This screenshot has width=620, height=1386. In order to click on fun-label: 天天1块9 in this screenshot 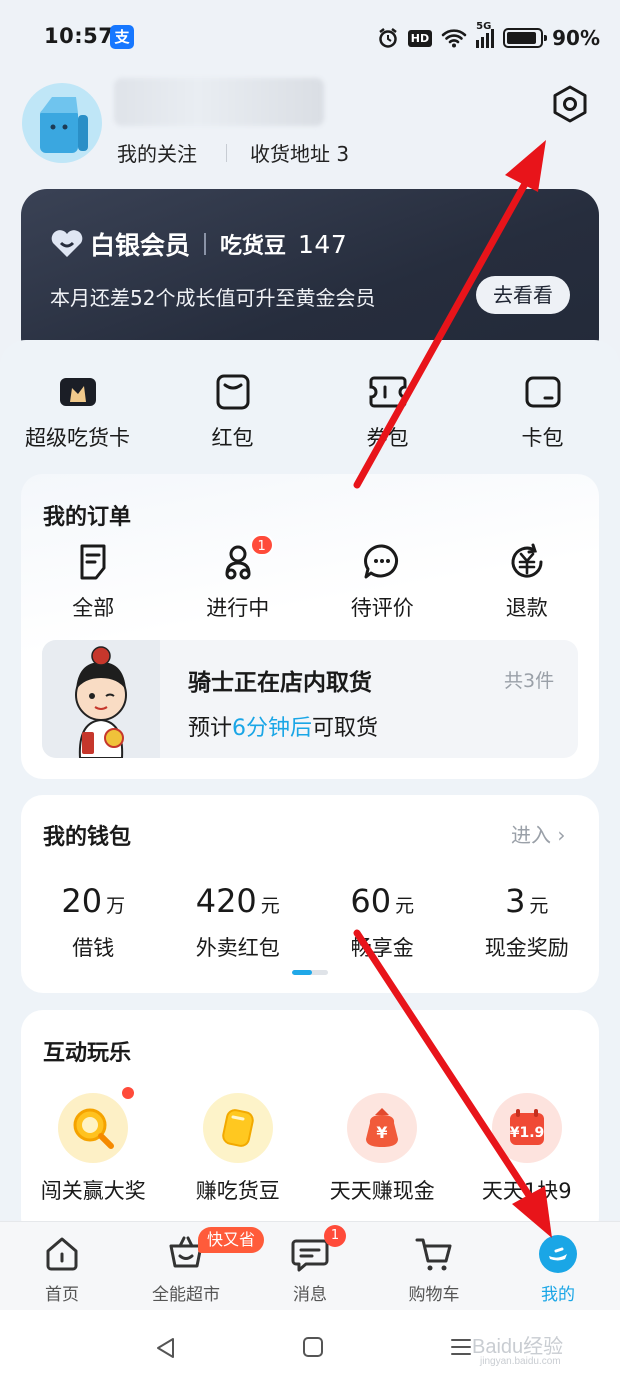, I will do `click(526, 1191)`.